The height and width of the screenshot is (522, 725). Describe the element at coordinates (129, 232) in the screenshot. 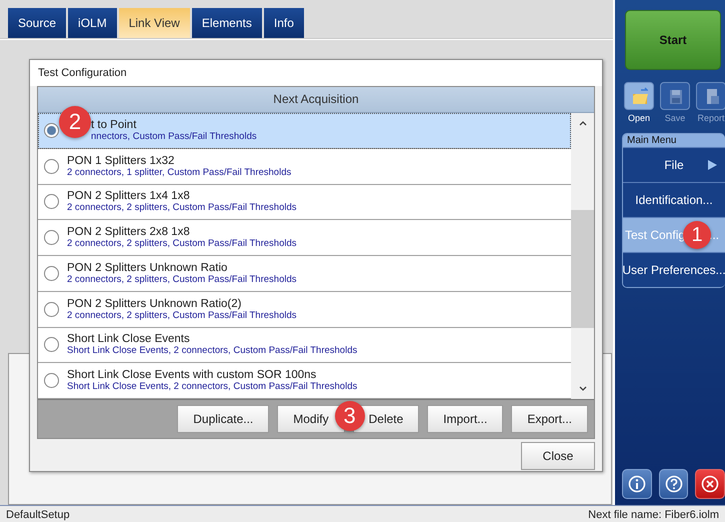

I see `item-title: PON 2 Splitters 2x8 1x8` at that location.